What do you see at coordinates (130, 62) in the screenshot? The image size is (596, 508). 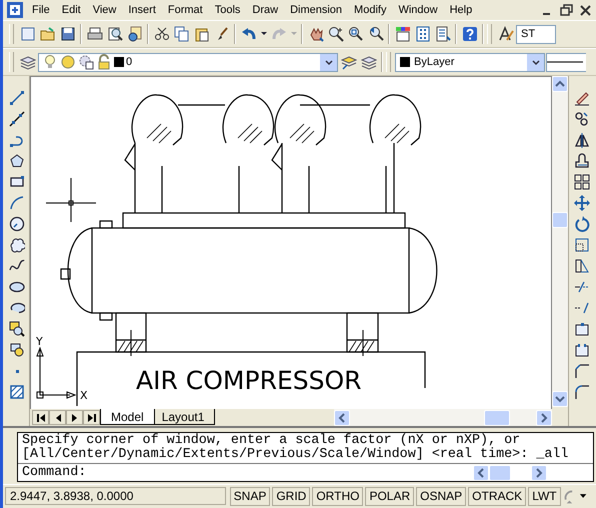 I see `layer-name: 0` at bounding box center [130, 62].